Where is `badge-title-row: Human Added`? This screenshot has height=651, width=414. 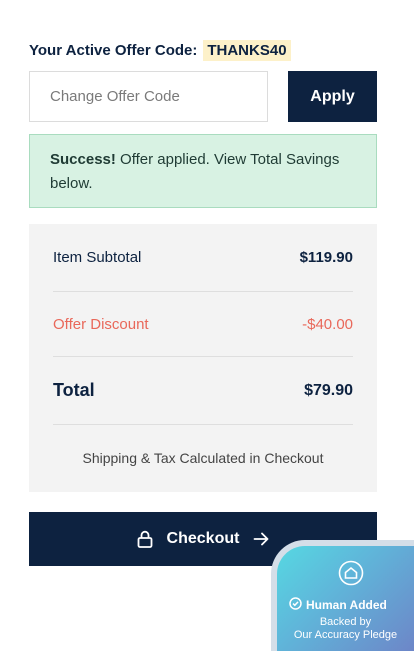 badge-title-row: Human Added is located at coordinates (338, 605).